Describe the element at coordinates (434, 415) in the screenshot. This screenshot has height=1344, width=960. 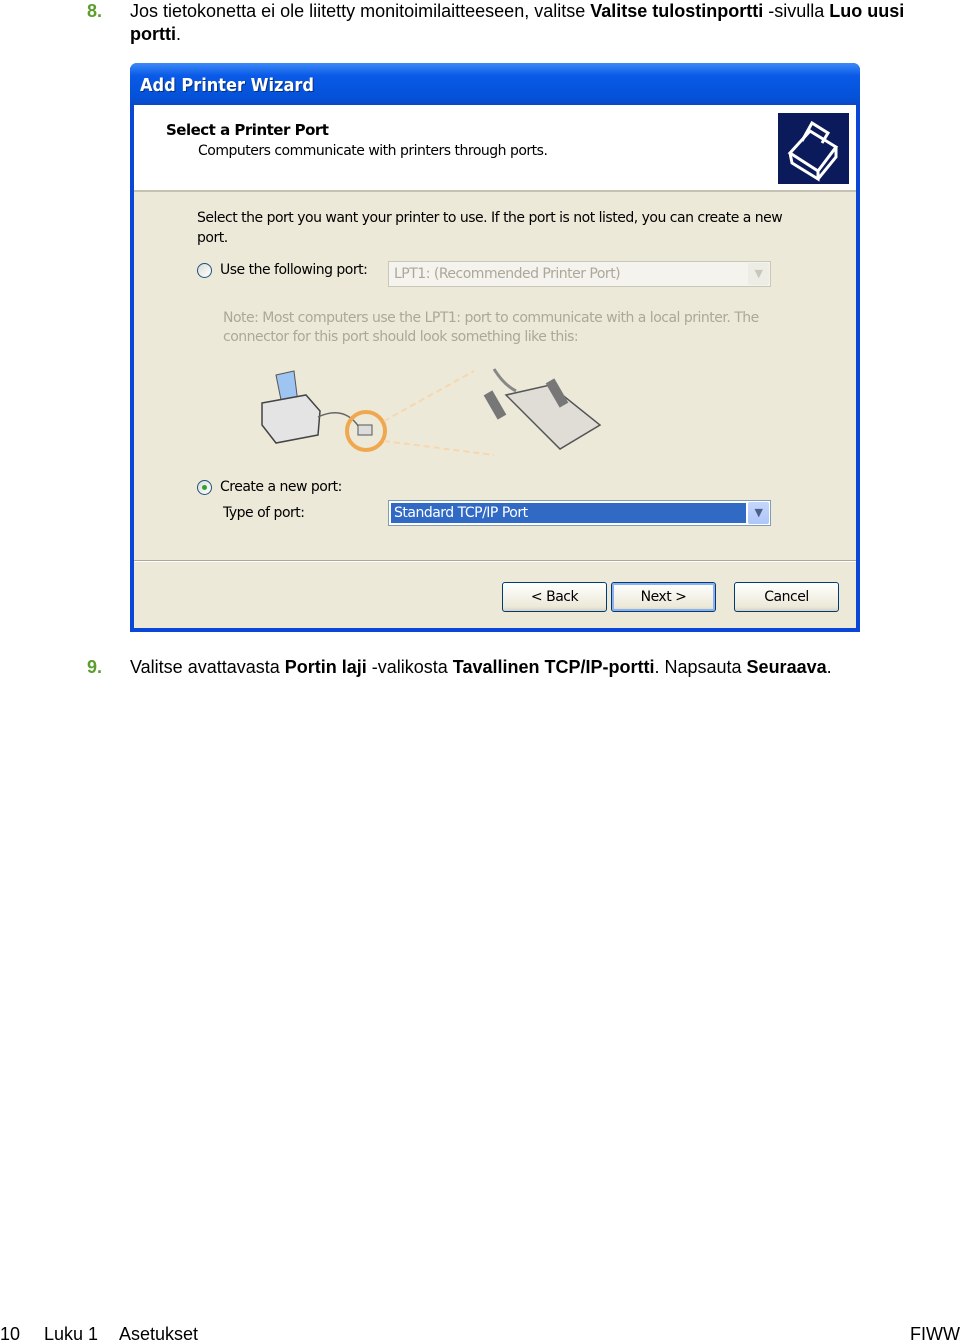
I see `connector-illustration` at that location.